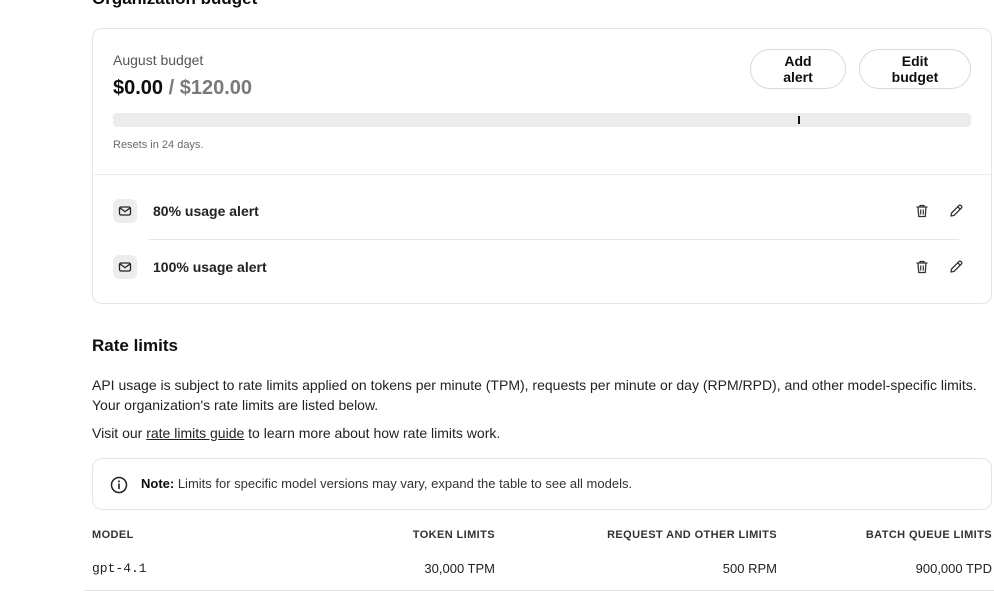  What do you see at coordinates (542, 211) in the screenshot?
I see `alert-row: 80% usage alert` at bounding box center [542, 211].